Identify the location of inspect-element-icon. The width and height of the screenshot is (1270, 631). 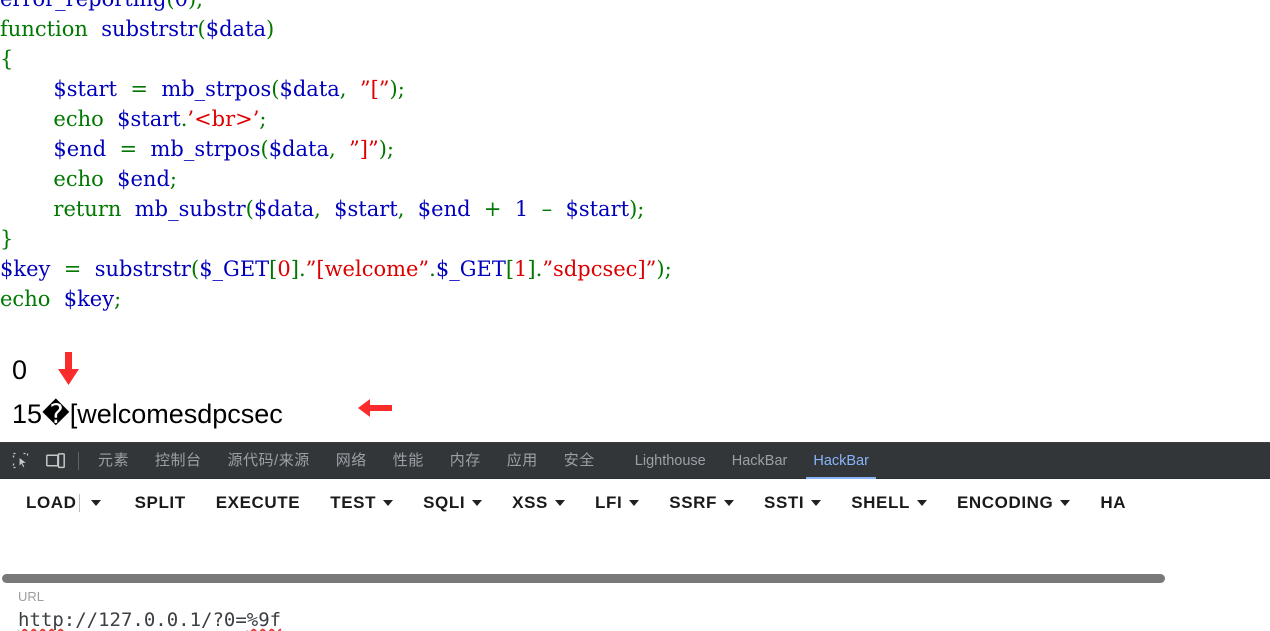
(20, 461).